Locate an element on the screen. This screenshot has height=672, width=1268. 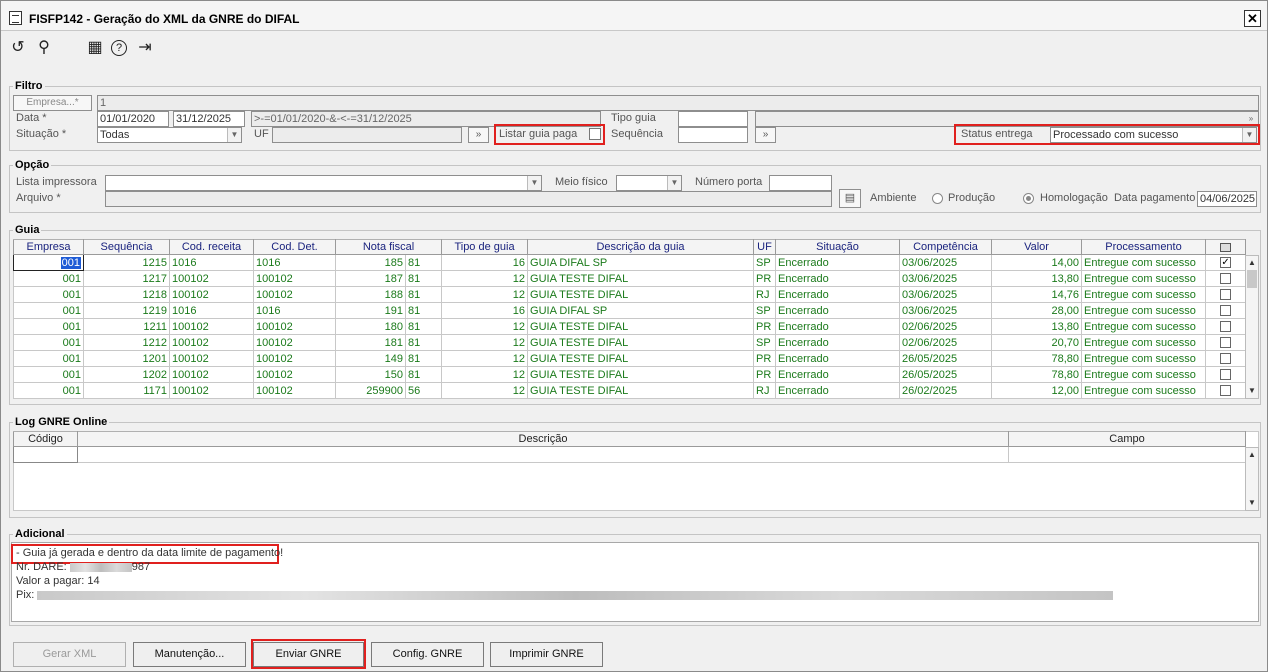
cell-valor: 78,80 is located at coordinates (1037, 358).